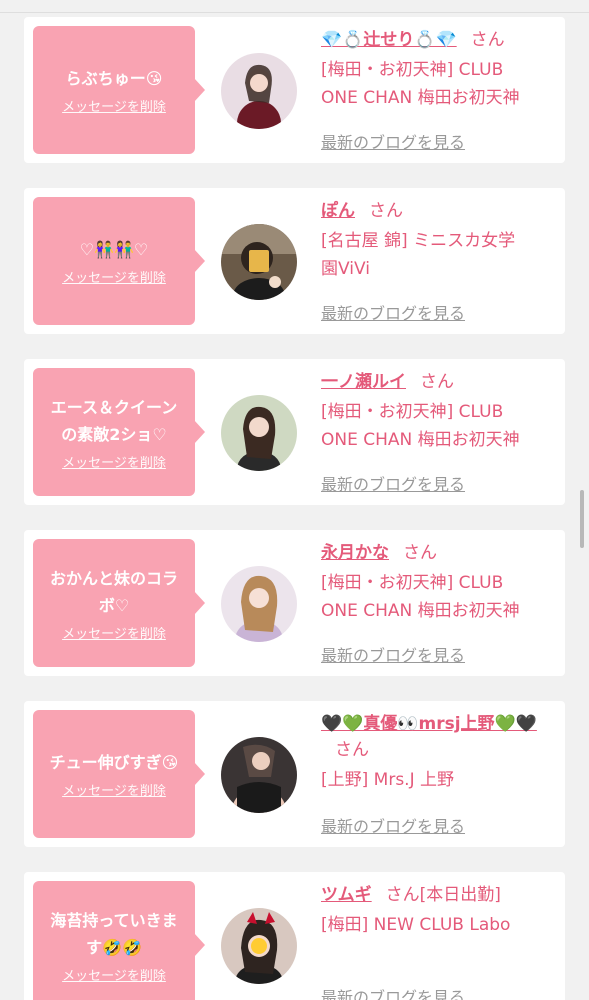 The image size is (589, 1000). Describe the element at coordinates (439, 910) in the screenshot. I see `girl-info: ツムギ さん[本日出勤] [梅田] NEW CLUB Labo` at that location.